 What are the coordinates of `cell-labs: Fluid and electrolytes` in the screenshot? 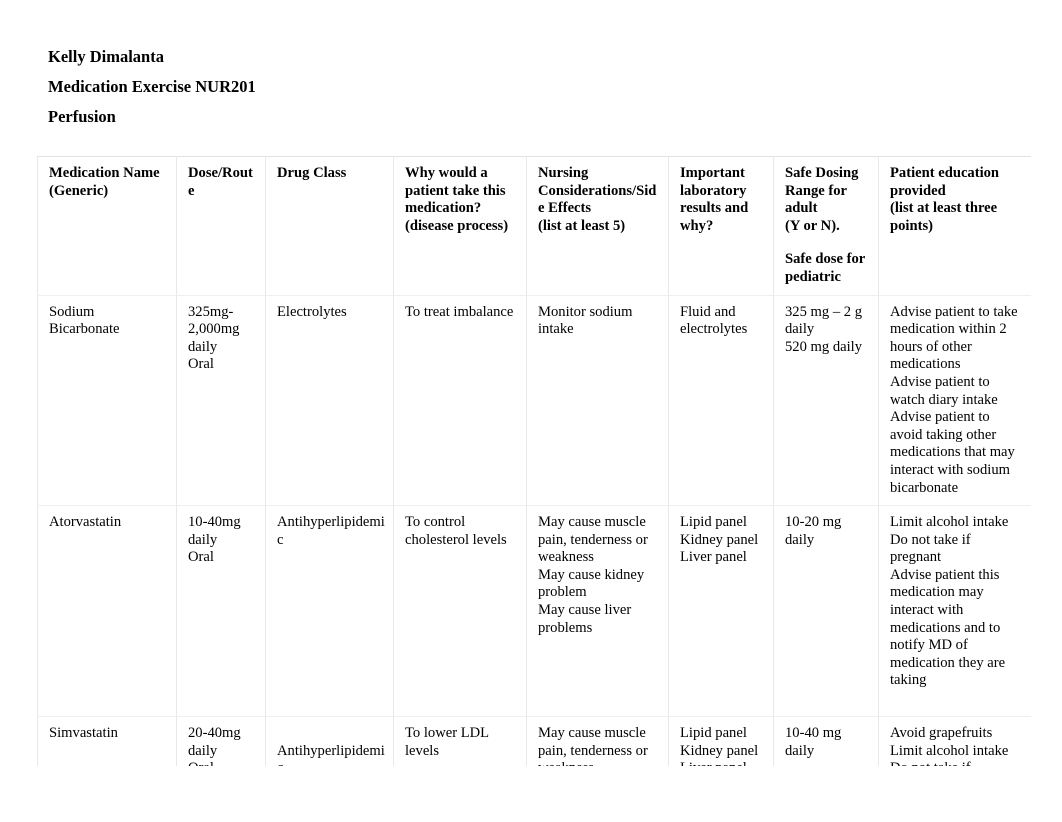 It's located at (721, 401).